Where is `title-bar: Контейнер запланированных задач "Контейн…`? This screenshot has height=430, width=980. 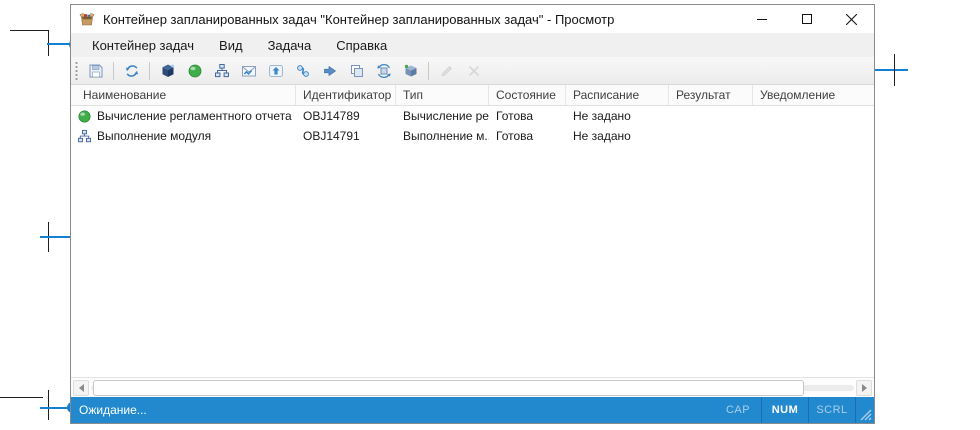
title-bar: Контейнер запланированных задач "Контейн… is located at coordinates (472, 19).